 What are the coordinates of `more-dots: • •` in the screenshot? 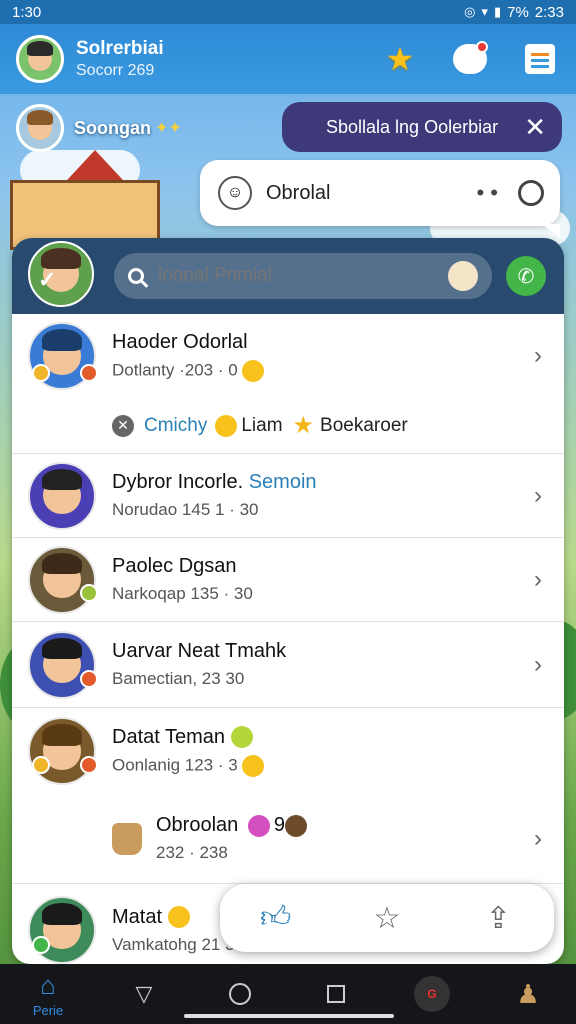 It's located at (487, 193).